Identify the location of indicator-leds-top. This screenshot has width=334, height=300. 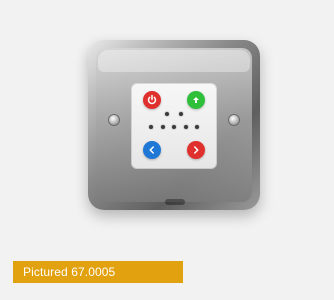
(174, 115).